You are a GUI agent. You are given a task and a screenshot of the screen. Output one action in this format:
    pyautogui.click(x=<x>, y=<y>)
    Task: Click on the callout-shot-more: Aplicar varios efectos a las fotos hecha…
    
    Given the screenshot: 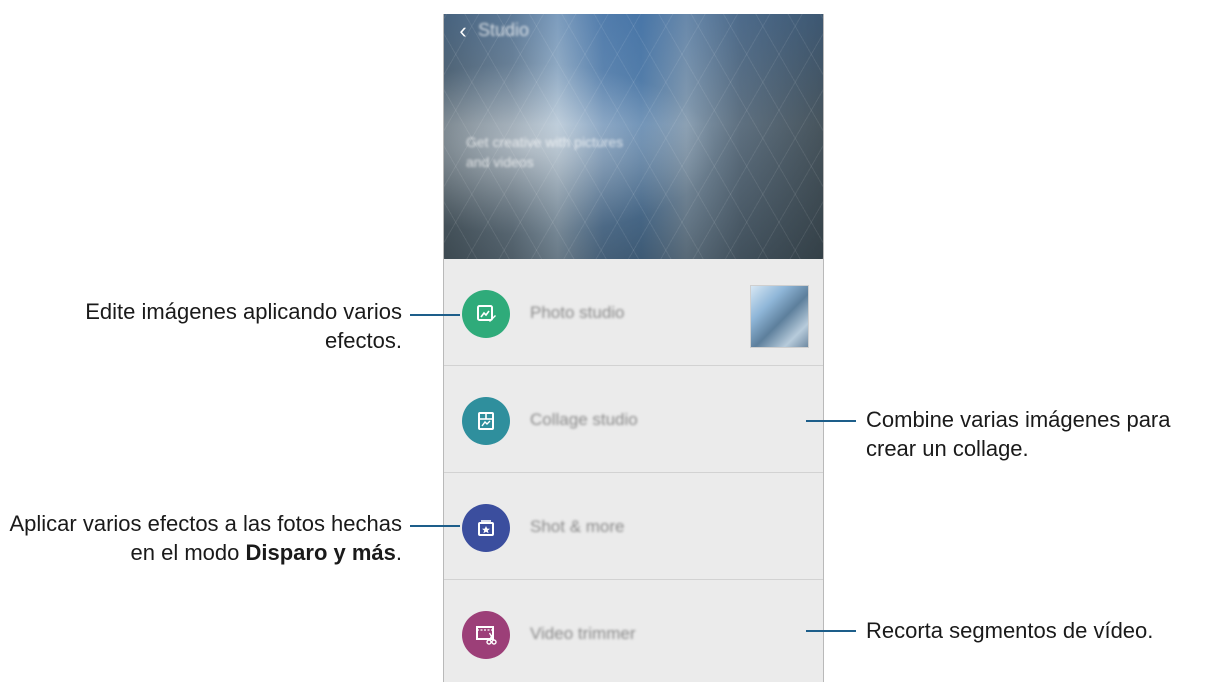 What is the action you would take?
    pyautogui.click(x=205, y=538)
    